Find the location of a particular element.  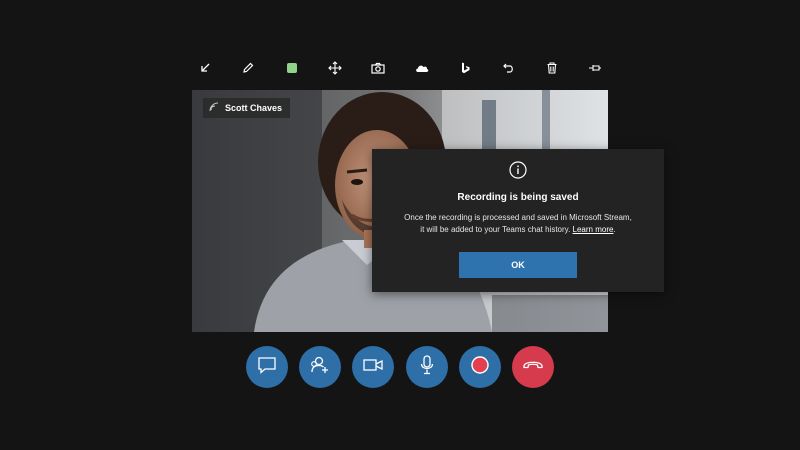

record-icon is located at coordinates (480, 367).